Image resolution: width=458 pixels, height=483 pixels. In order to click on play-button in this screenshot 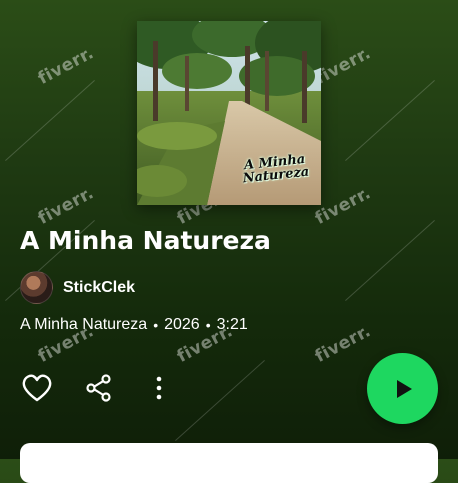, I will do `click(402, 388)`.